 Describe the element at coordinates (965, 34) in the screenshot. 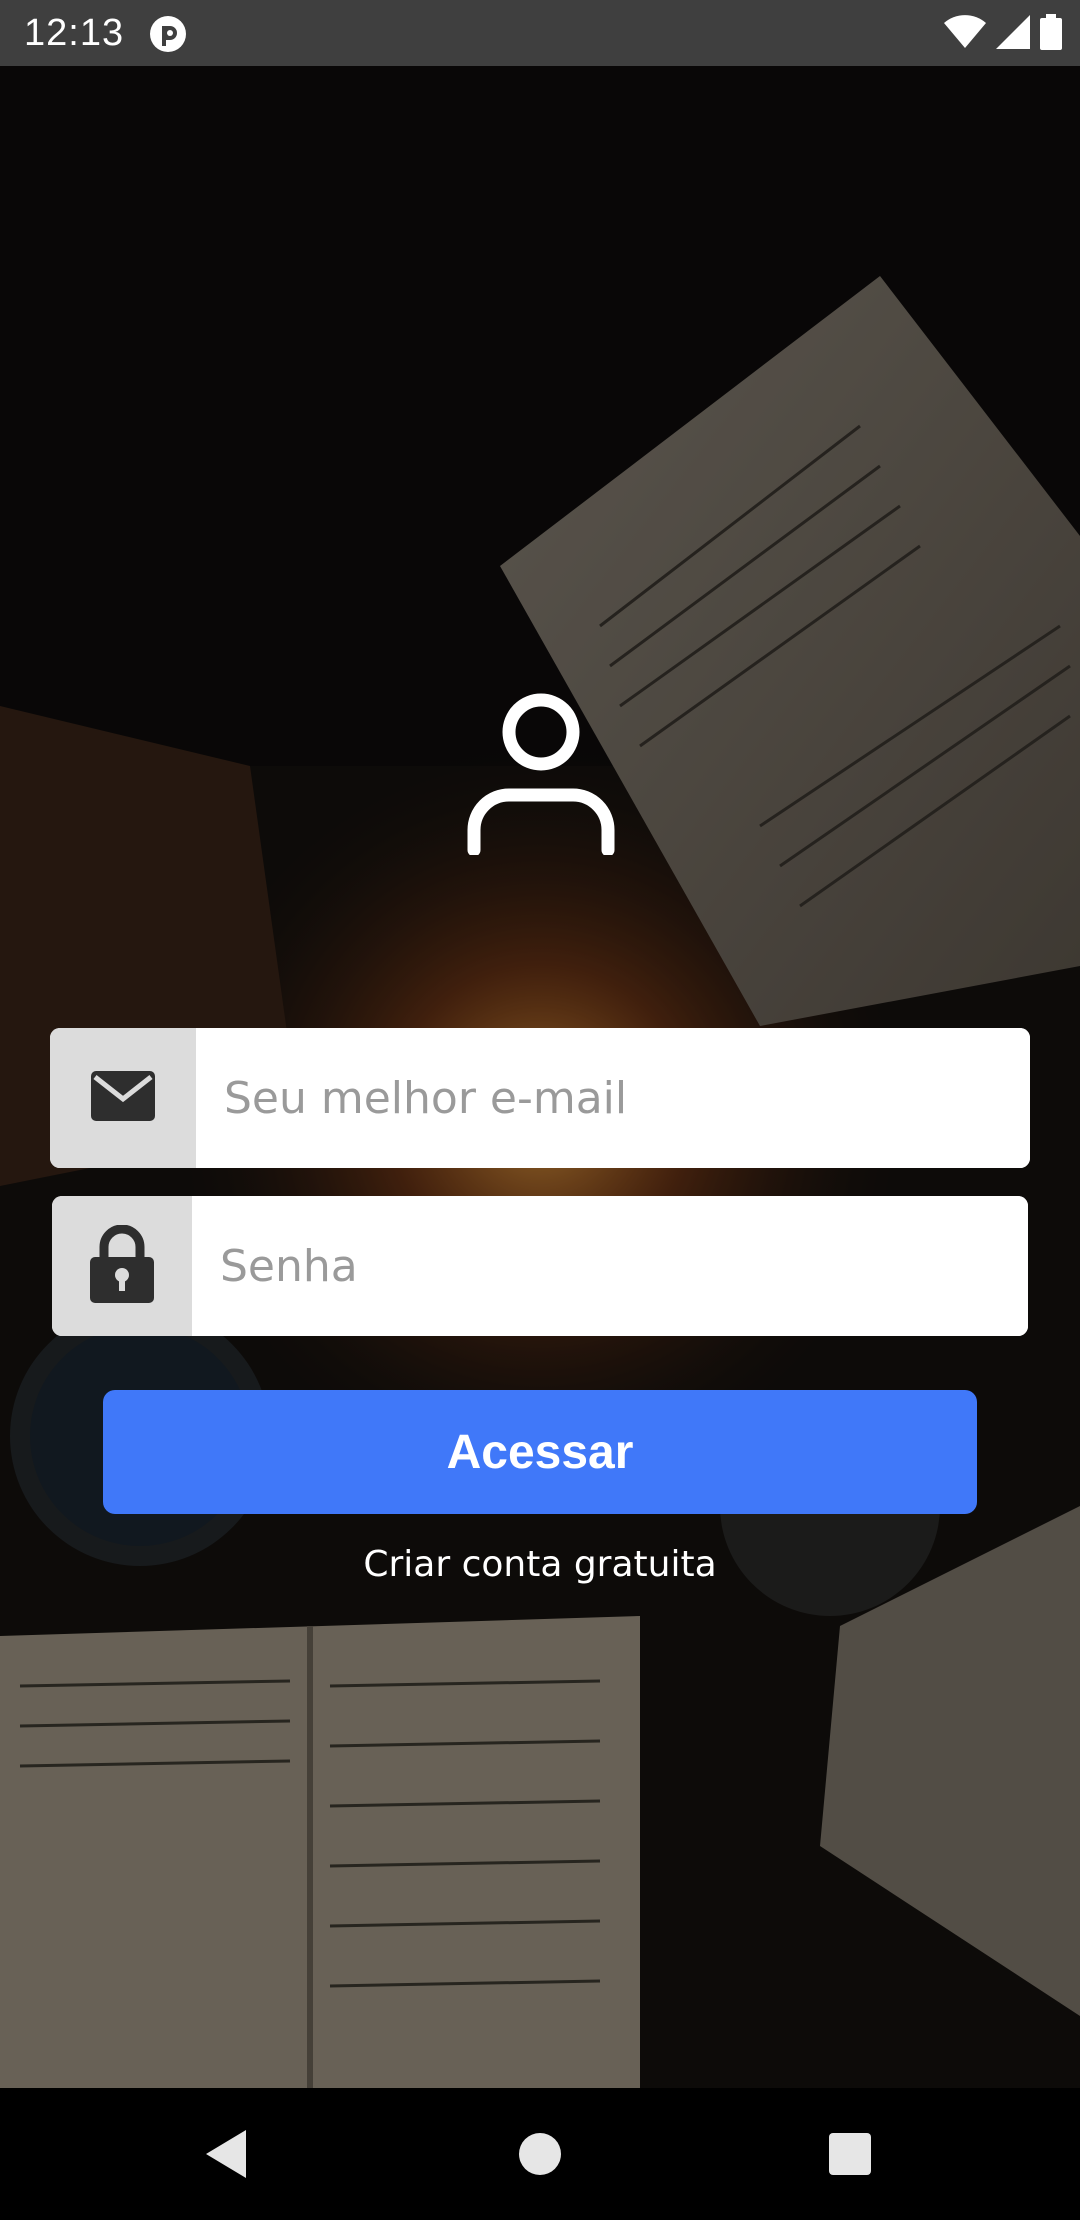

I see `wifi-icon` at that location.